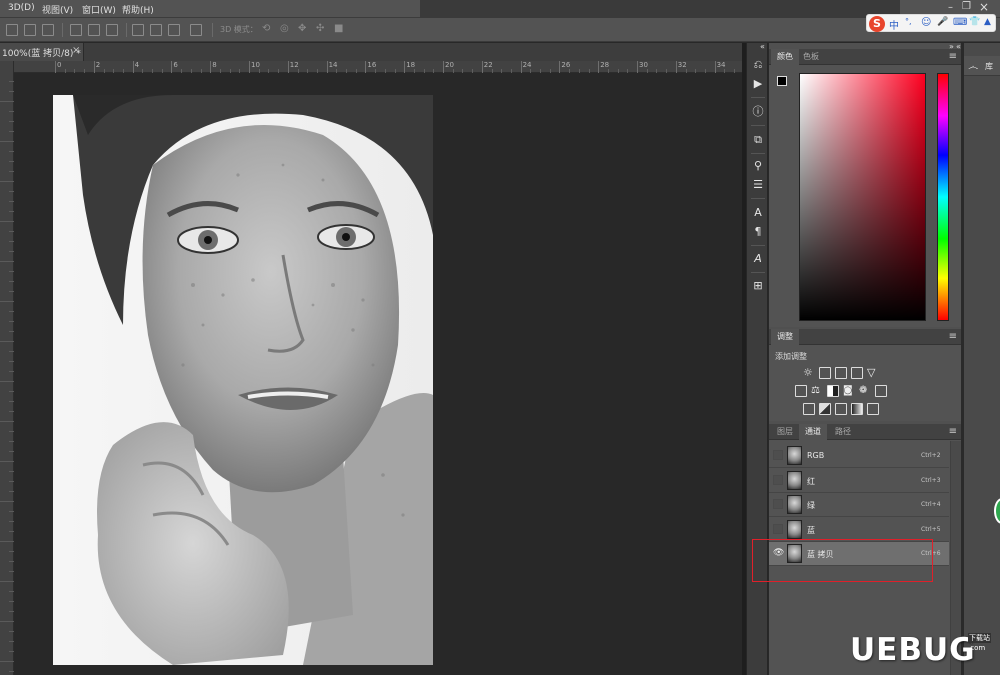  What do you see at coordinates (982, 66) in the screenshot?
I see `libraries-tab: ෴ 库` at bounding box center [982, 66].